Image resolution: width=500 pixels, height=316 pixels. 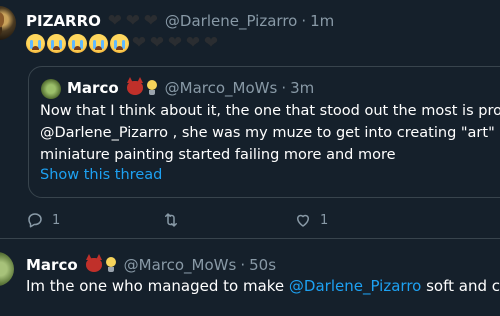 I want to click on retweet-button, so click(x=175, y=220).